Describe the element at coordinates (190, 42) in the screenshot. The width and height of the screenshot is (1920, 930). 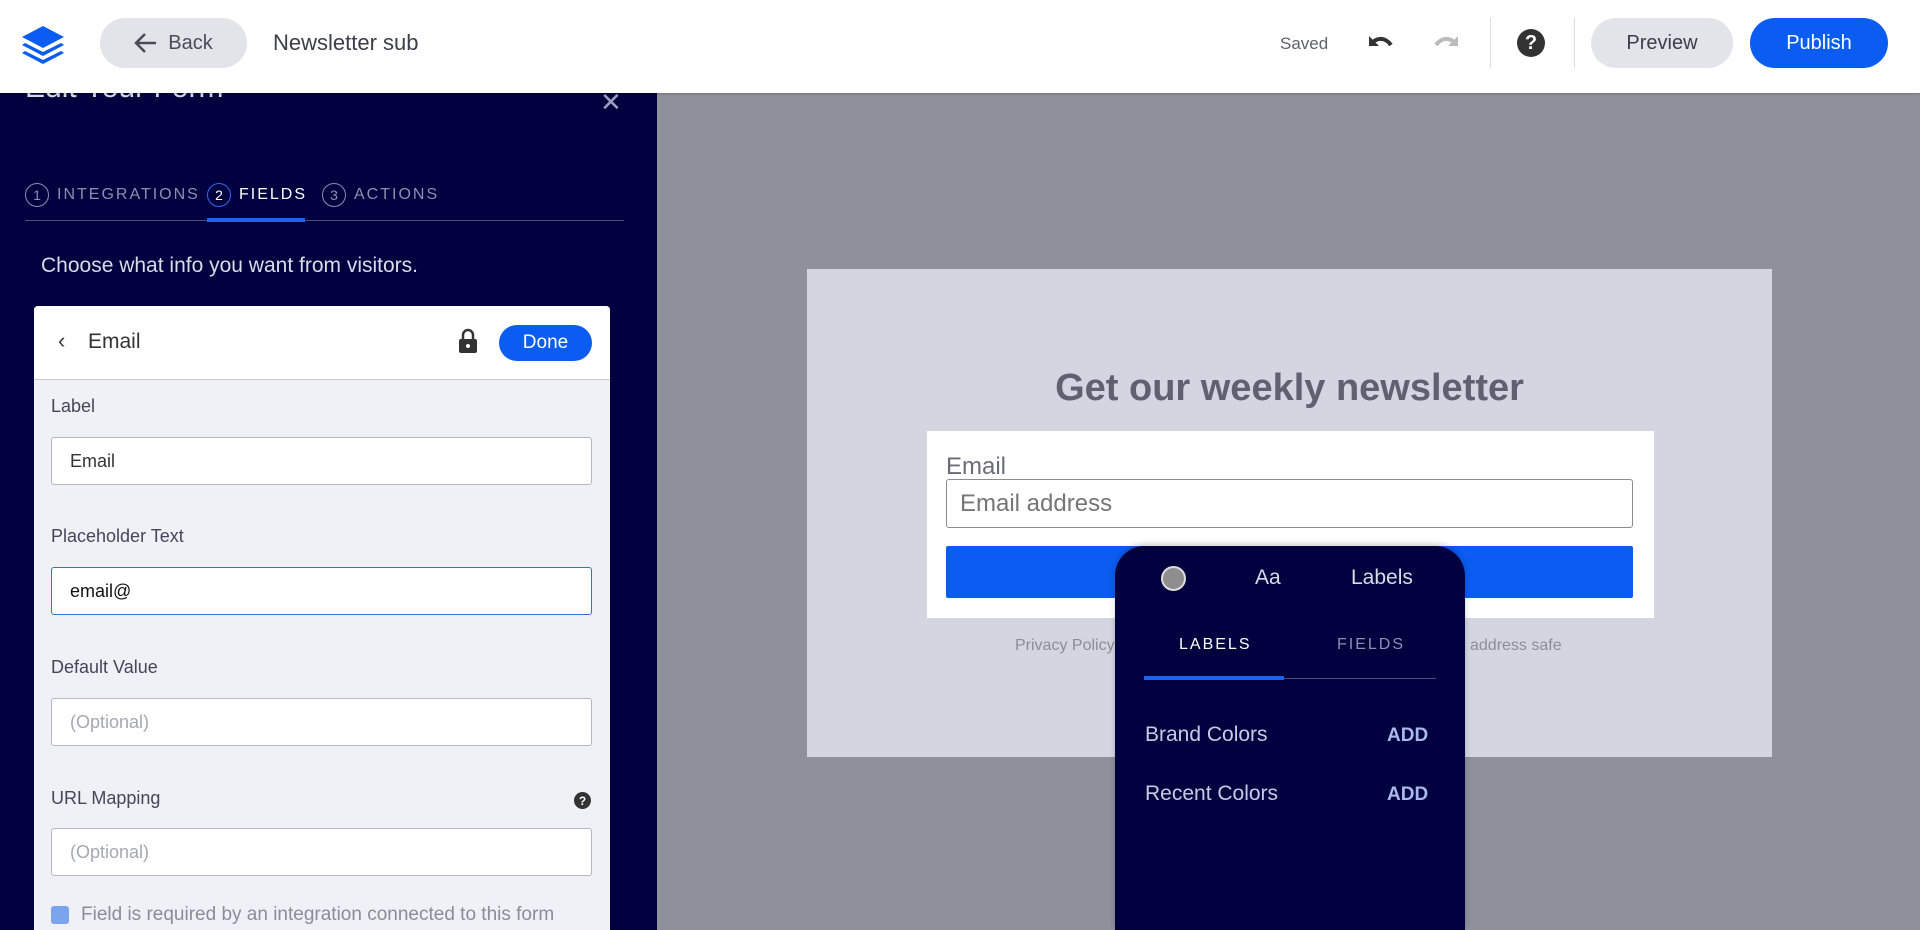
I see `back-label: Back` at that location.